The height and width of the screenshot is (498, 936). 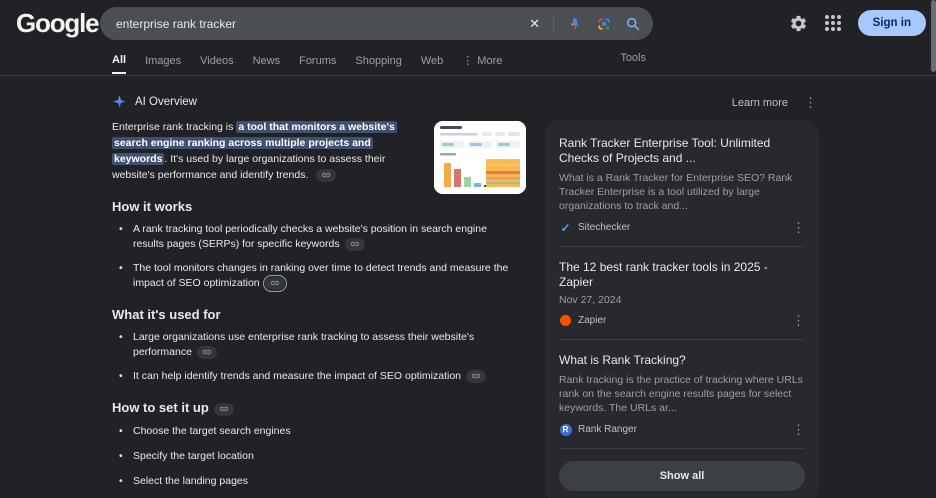 What do you see at coordinates (565, 429) in the screenshot?
I see `rank-ranger-favicon-icon: R` at bounding box center [565, 429].